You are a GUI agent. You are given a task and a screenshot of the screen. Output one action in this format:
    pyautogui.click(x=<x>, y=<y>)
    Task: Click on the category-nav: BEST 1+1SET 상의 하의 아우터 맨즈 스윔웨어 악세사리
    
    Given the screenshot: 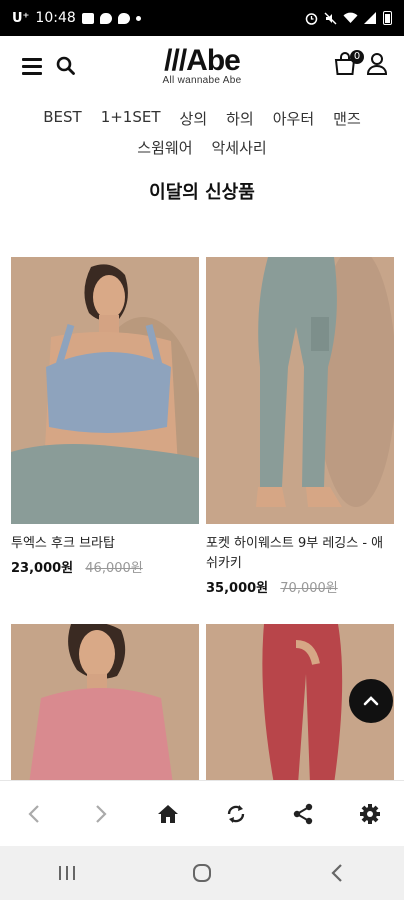 What is the action you would take?
    pyautogui.click(x=202, y=137)
    